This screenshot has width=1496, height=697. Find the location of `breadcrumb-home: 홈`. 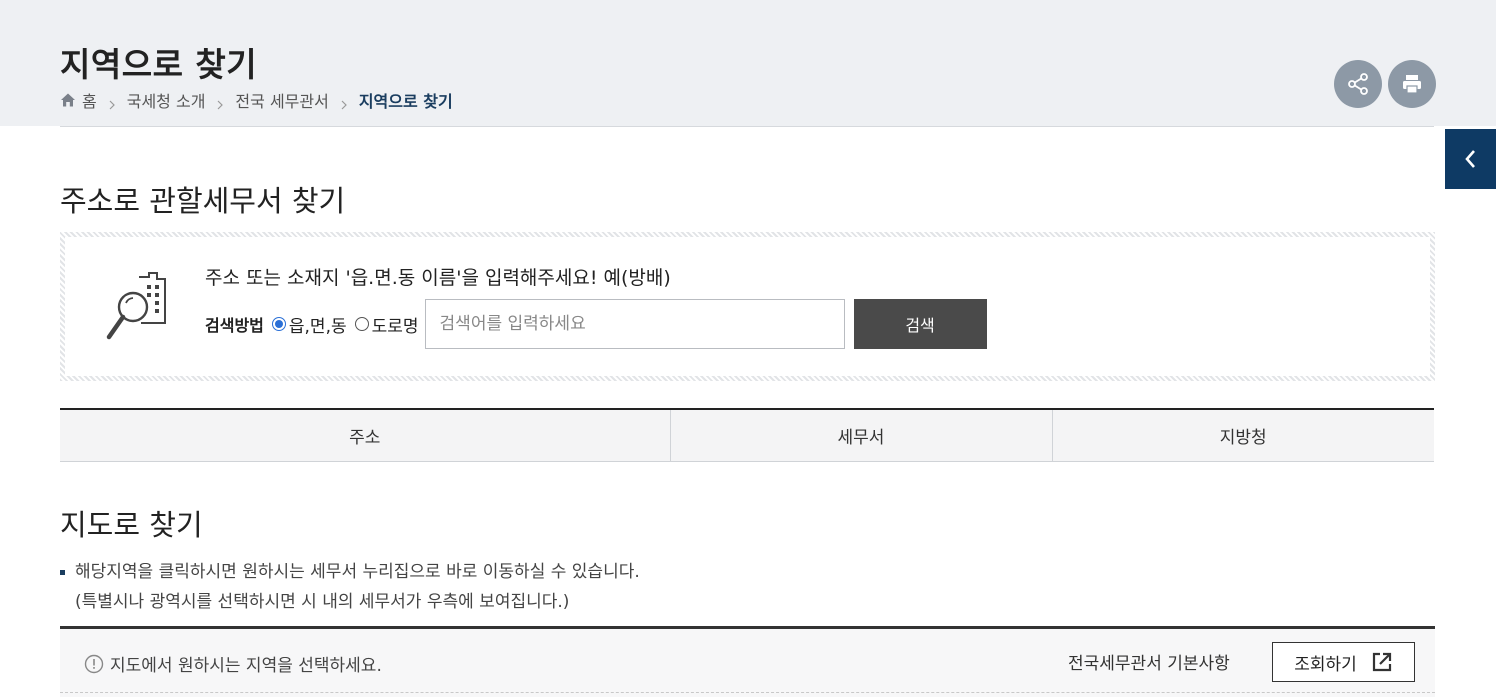

breadcrumb-home: 홈 is located at coordinates (89, 100).